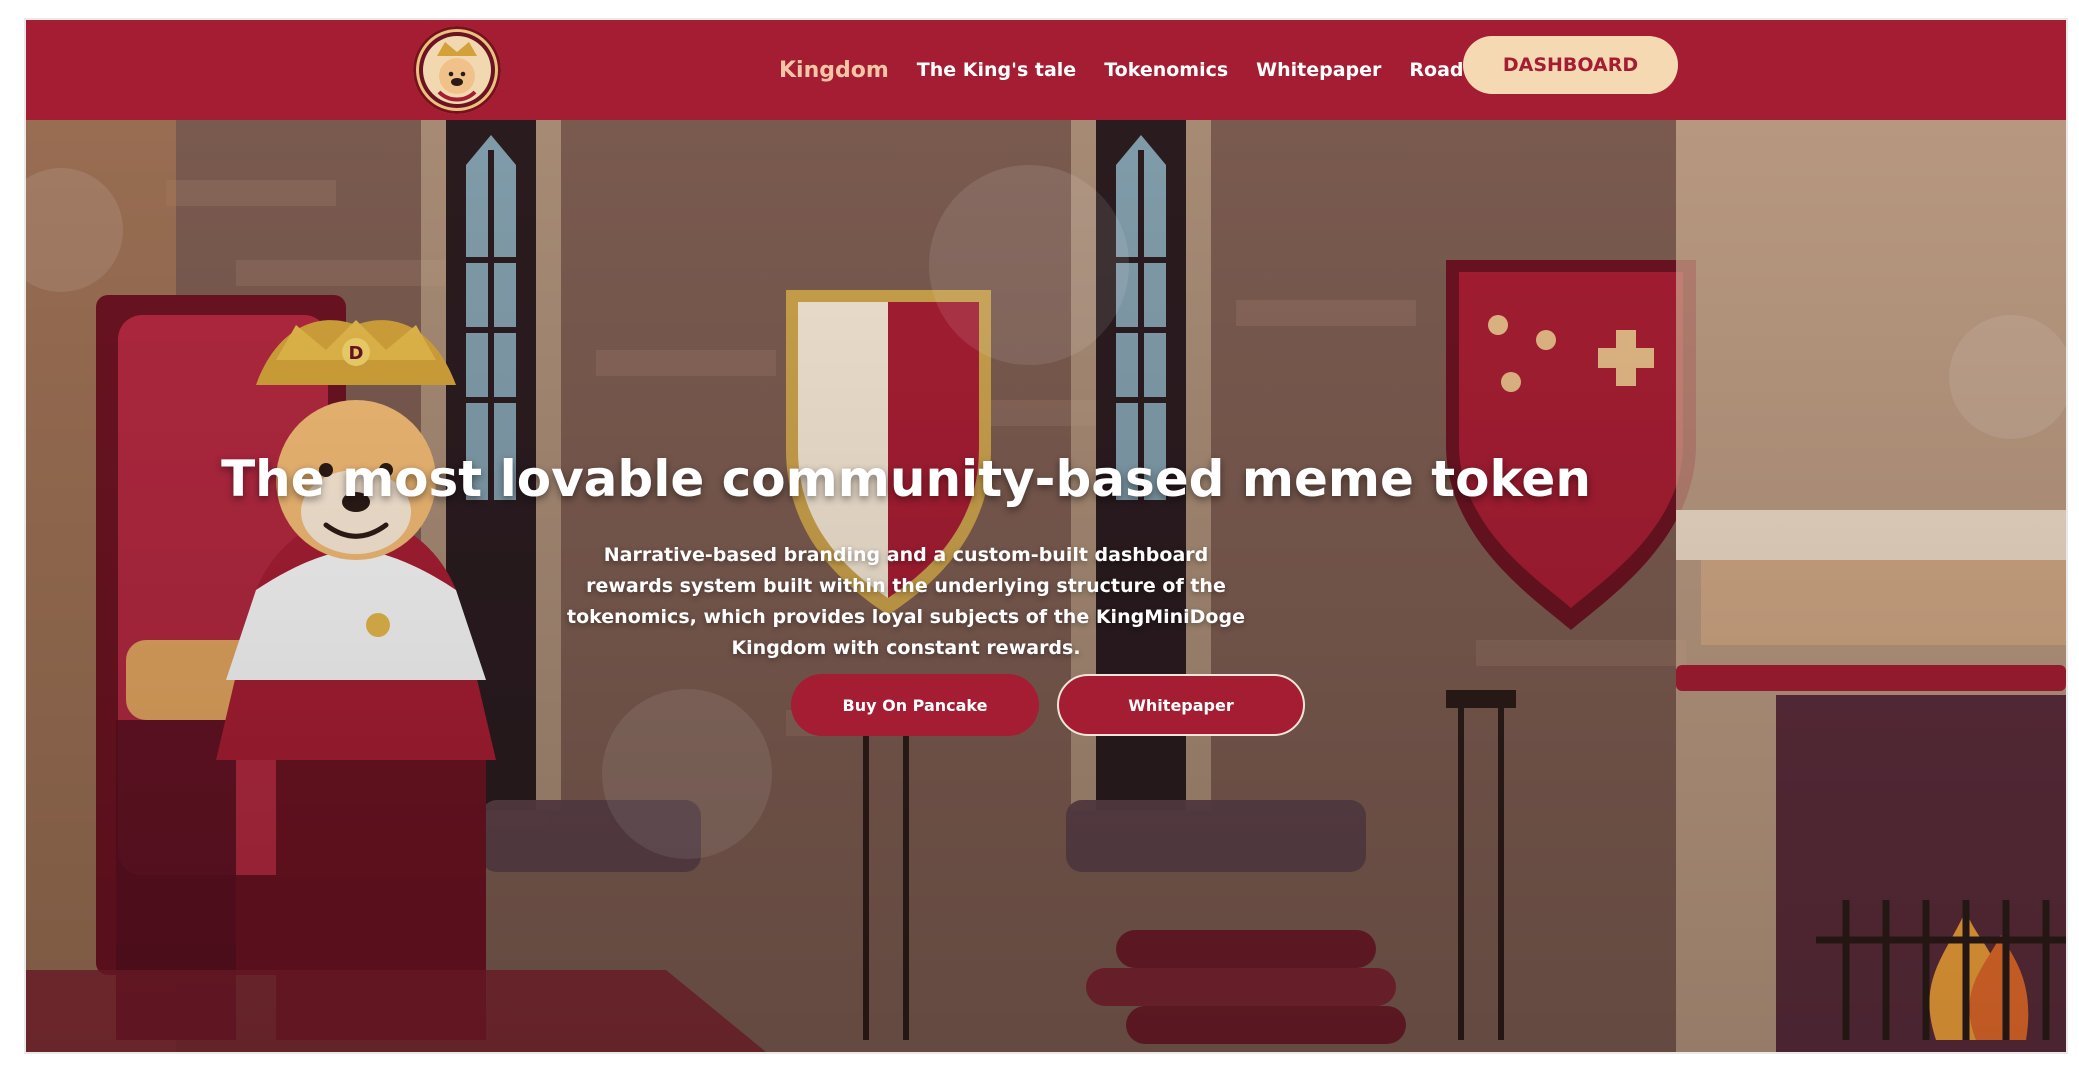 The image size is (2079, 1068). I want to click on kingminidoge-logo-icon, so click(457, 70).